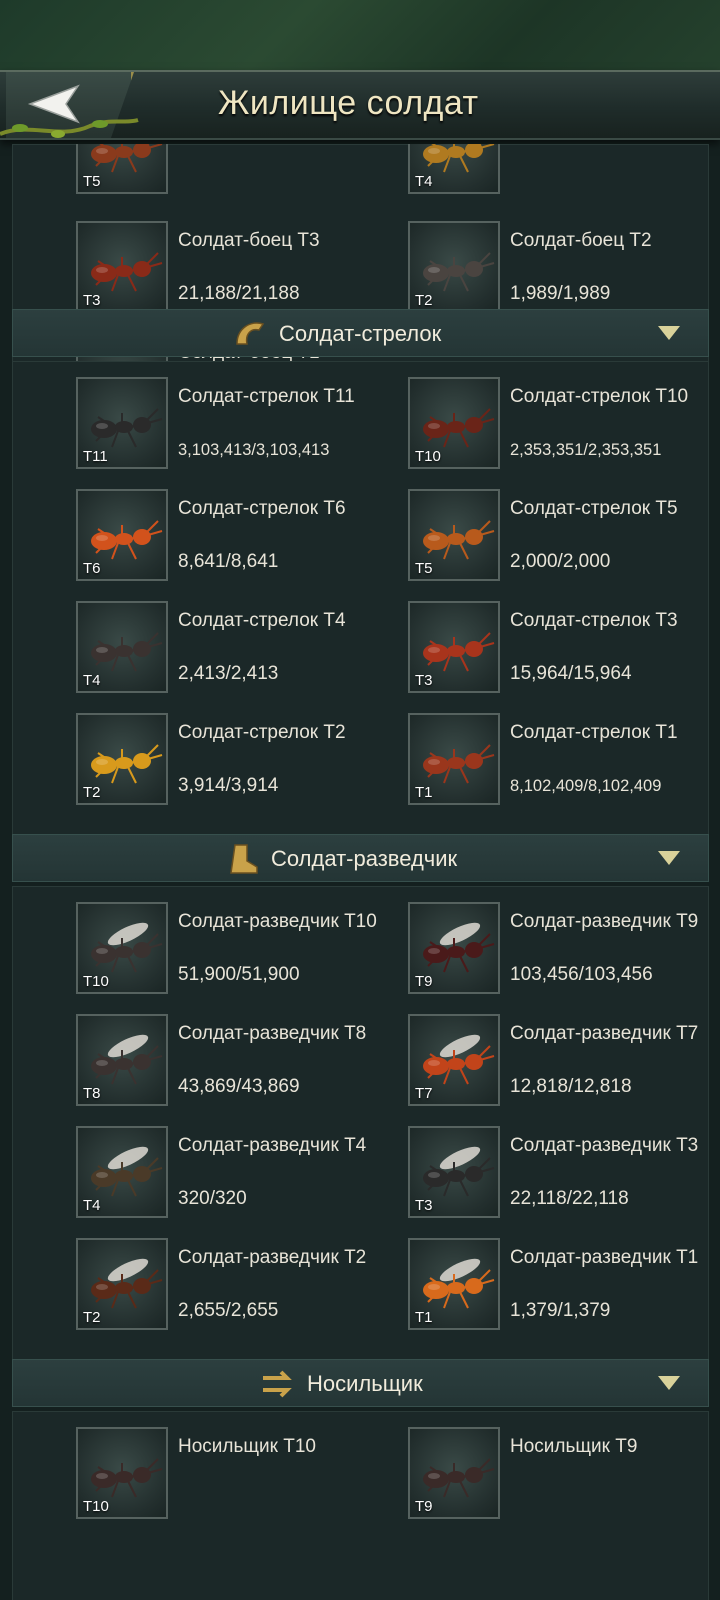 The image size is (720, 1600). Describe the element at coordinates (244, 859) in the screenshot. I see `boot-icon` at that location.